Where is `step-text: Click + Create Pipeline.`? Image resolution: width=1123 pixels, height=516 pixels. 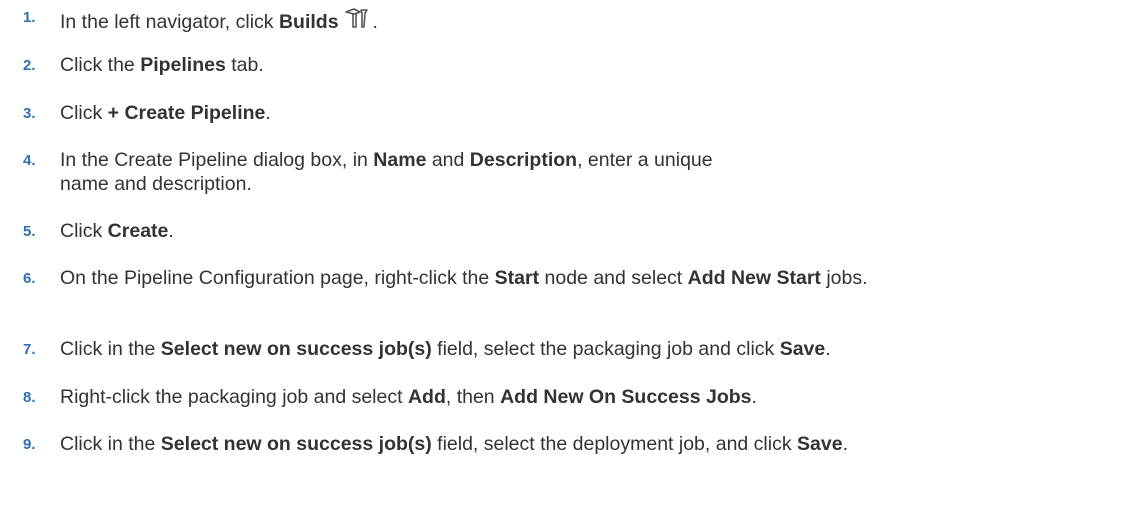 step-text: Click + Create Pipeline. is located at coordinates (165, 113).